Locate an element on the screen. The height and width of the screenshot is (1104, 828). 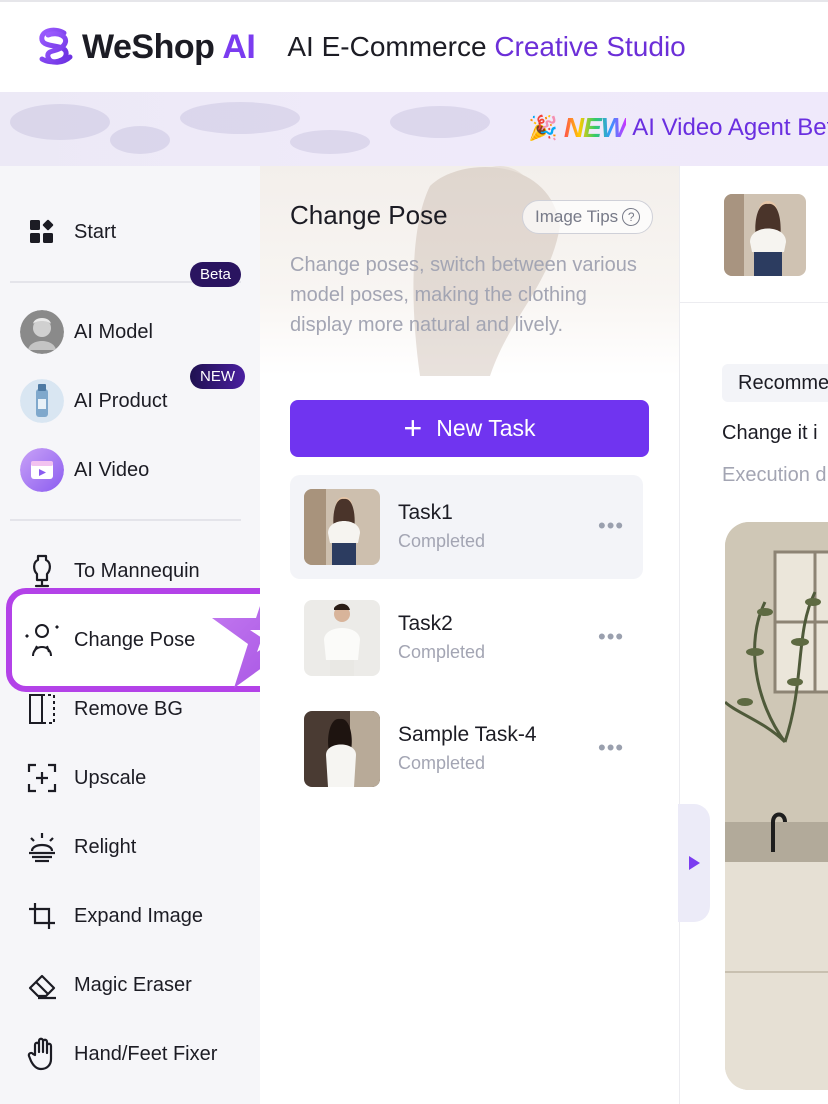
sidebar-item-label: AI Video is located at coordinates (112, 469).